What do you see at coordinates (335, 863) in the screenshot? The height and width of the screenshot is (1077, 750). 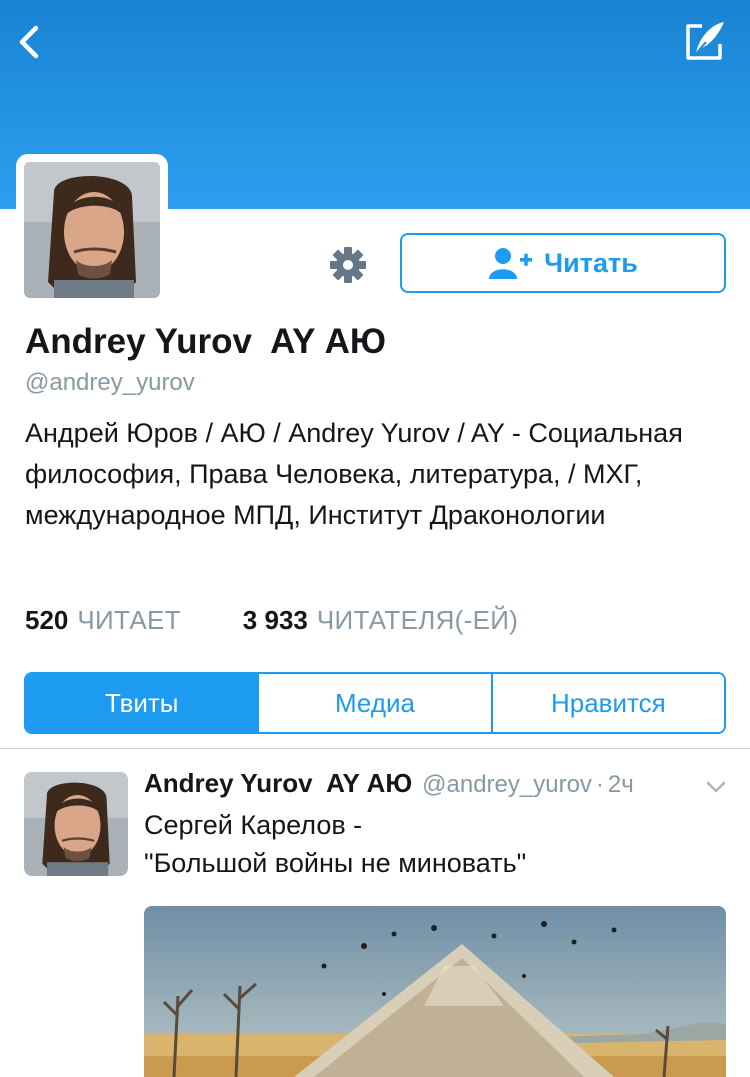 I see `tweet-text-line: "Большой войны не миновать"` at bounding box center [335, 863].